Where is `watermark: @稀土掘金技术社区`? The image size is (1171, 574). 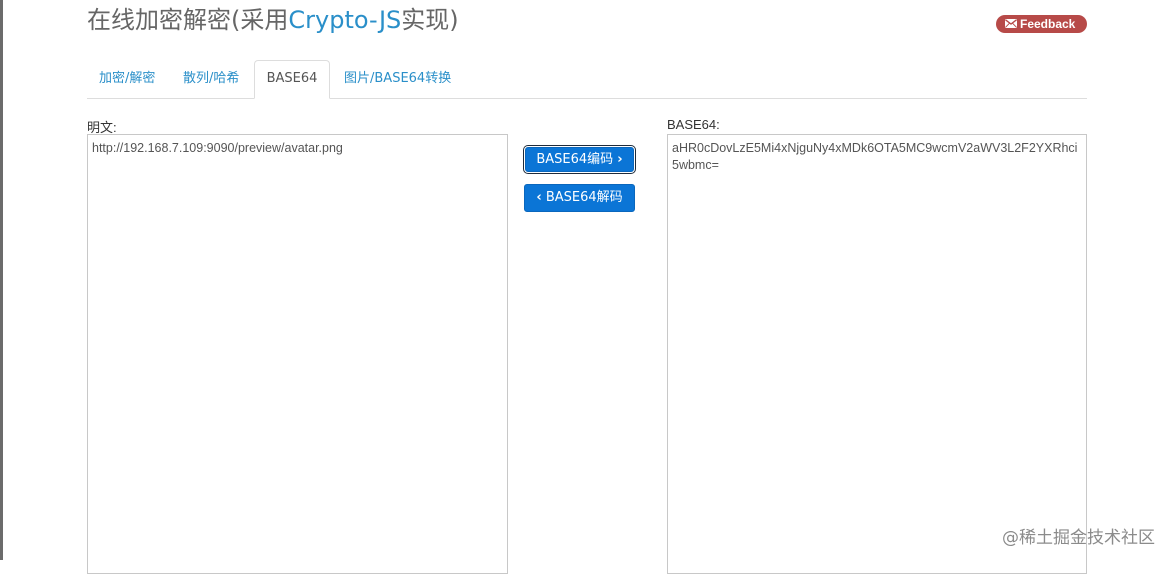
watermark: @稀土掘金技术社区 is located at coordinates (1078, 538).